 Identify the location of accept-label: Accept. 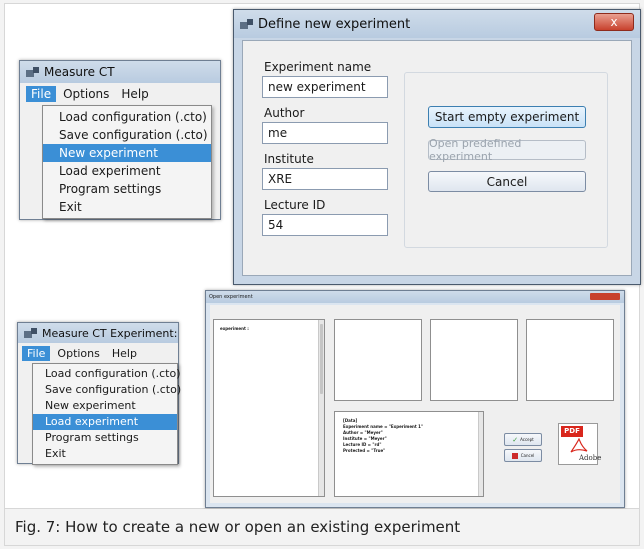
(527, 439).